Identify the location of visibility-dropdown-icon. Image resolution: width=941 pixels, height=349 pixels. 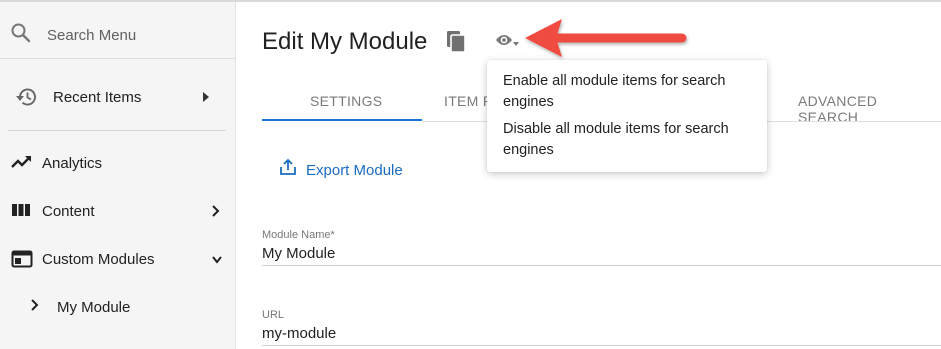
(508, 43).